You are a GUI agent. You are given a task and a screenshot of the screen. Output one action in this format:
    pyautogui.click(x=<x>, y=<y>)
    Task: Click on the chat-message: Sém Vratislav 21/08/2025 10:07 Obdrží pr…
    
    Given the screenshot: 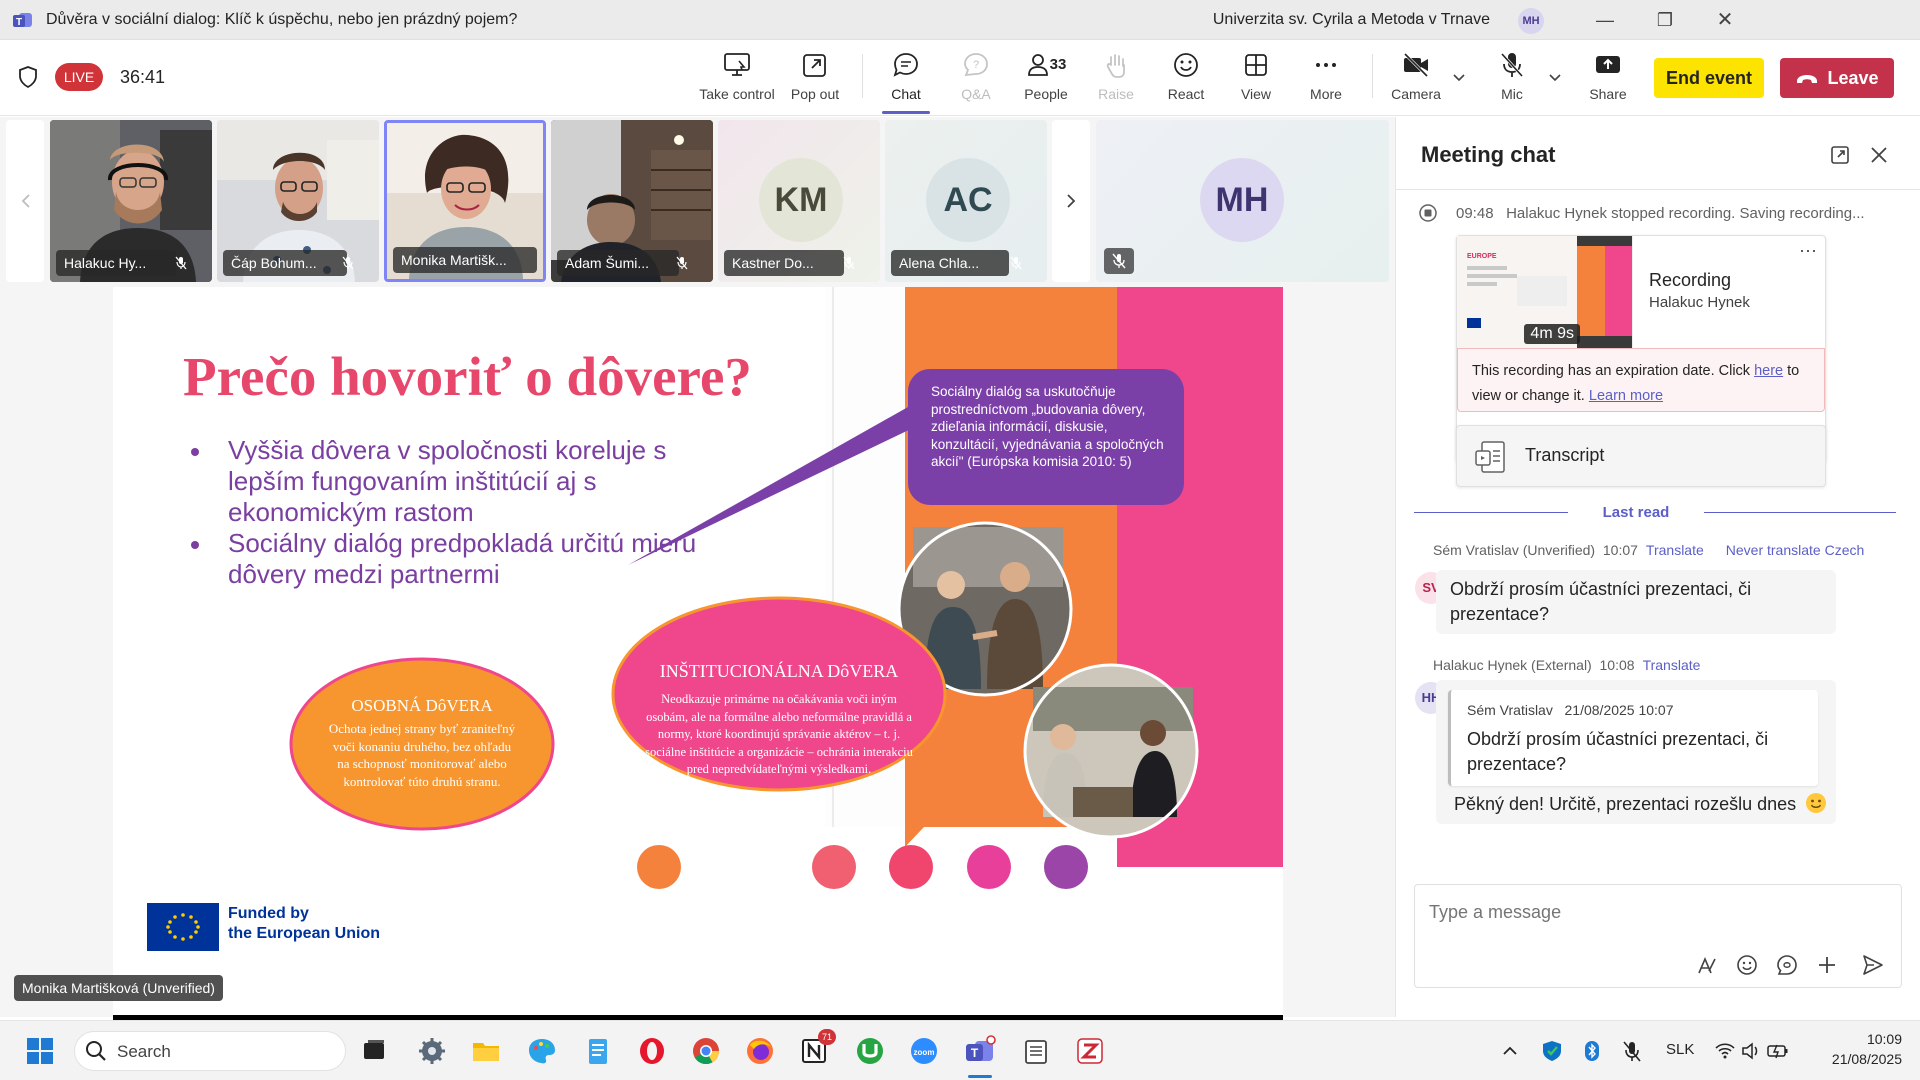 What is the action you would take?
    pyautogui.click(x=1636, y=752)
    